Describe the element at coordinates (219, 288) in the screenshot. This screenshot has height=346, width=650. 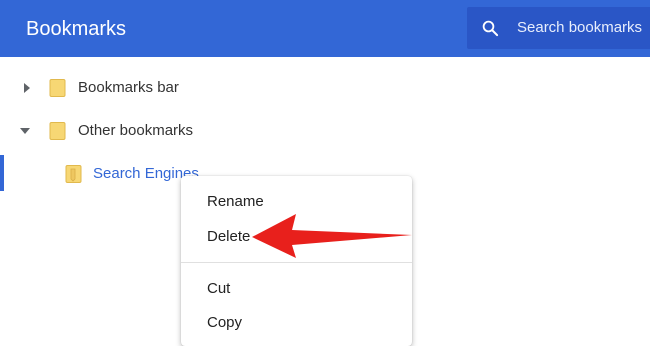
I see `menu-item-label: Cut` at that location.